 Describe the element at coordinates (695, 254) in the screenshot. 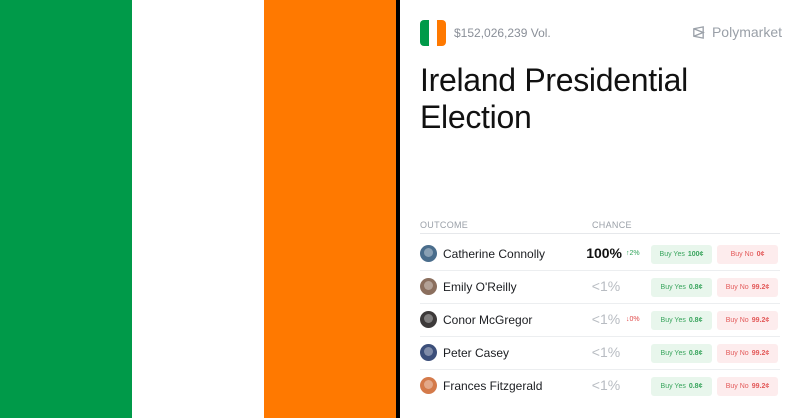

I see `buy-yes-price: 100¢` at that location.